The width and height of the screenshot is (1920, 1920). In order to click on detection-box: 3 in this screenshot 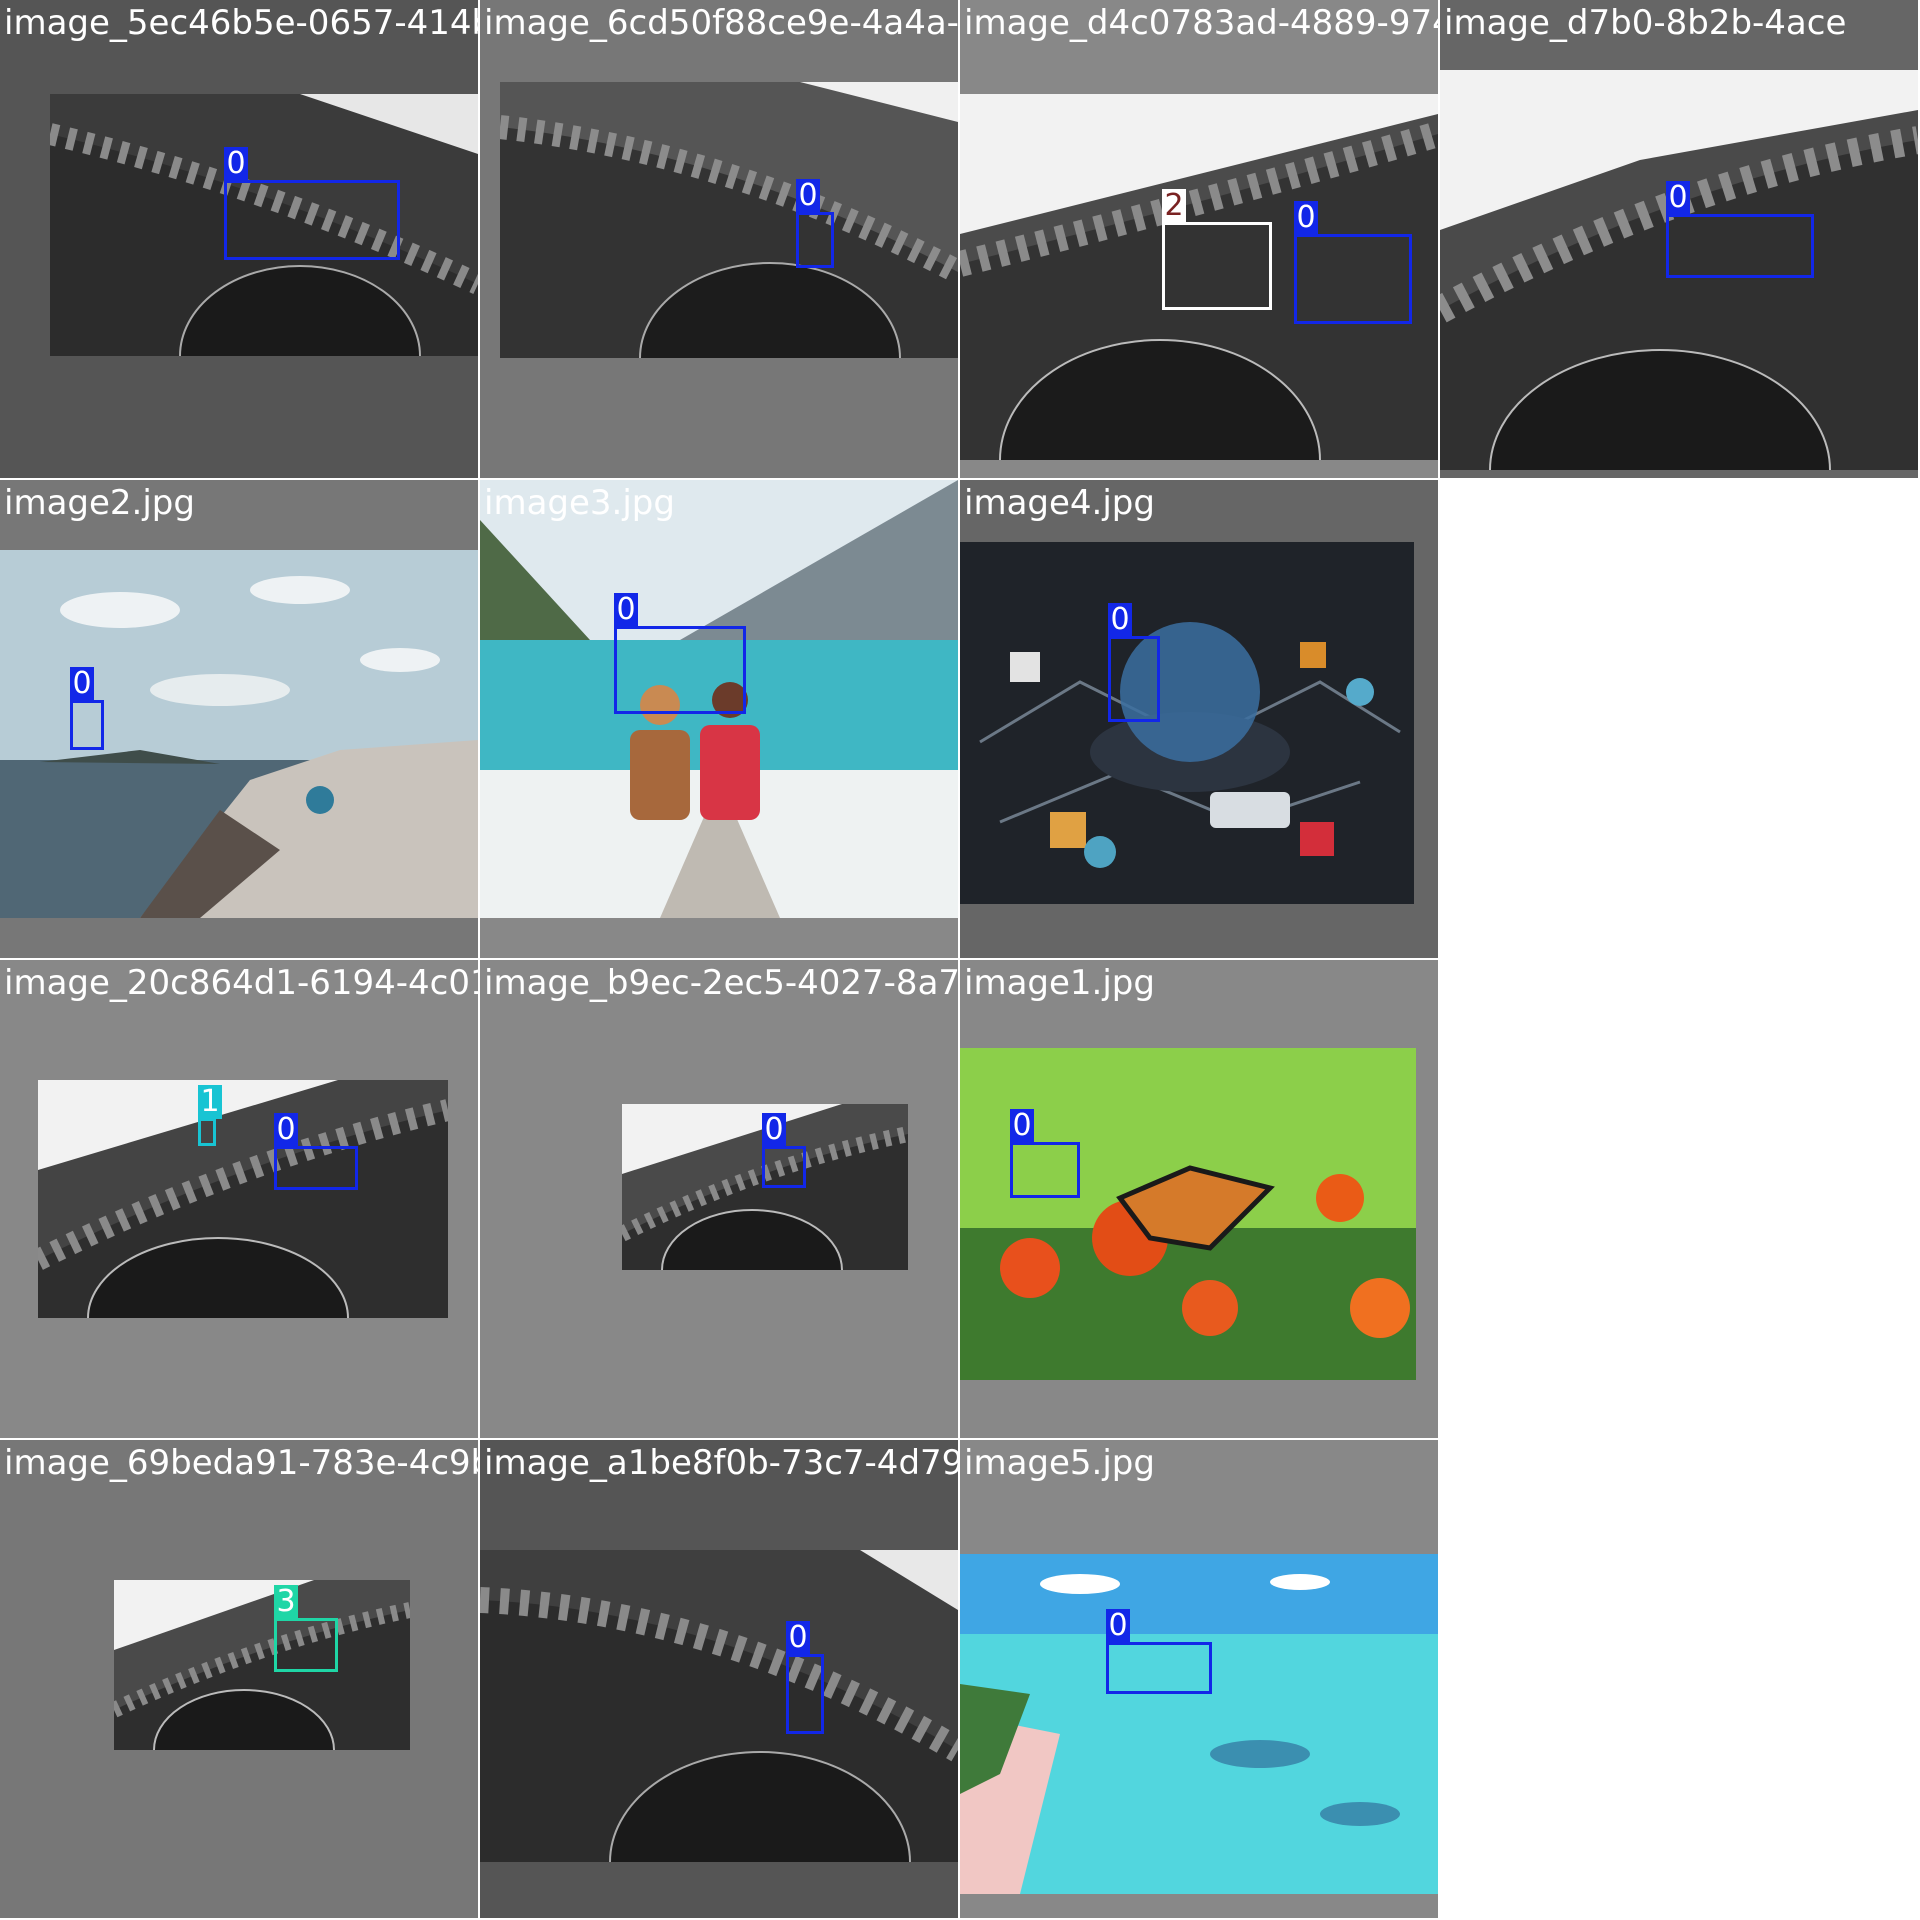, I will do `click(306, 1628)`.